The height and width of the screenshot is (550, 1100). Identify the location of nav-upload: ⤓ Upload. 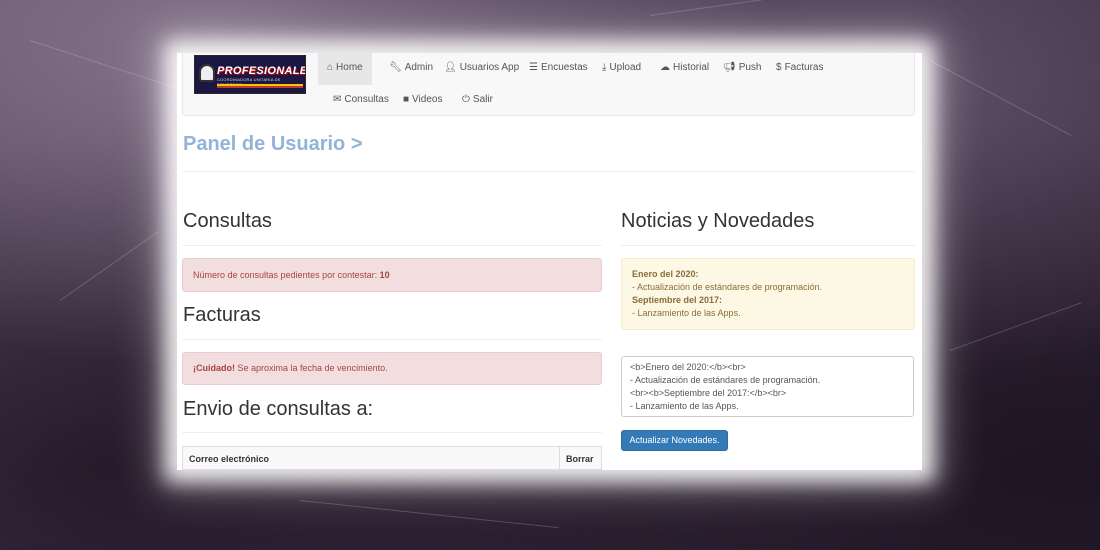
(621, 69).